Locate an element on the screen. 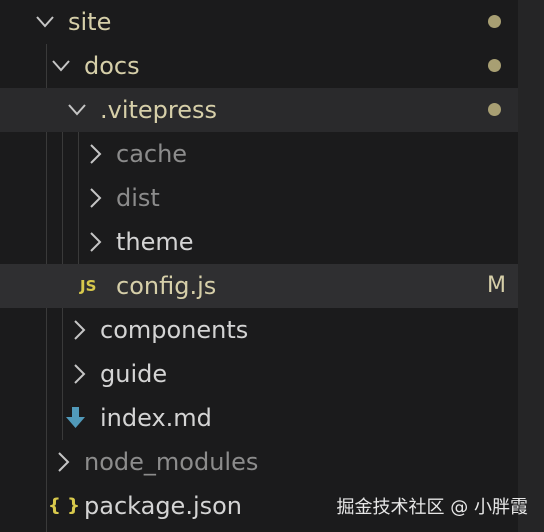 The image size is (544, 532). tree-item-label: config.js is located at coordinates (166, 286).